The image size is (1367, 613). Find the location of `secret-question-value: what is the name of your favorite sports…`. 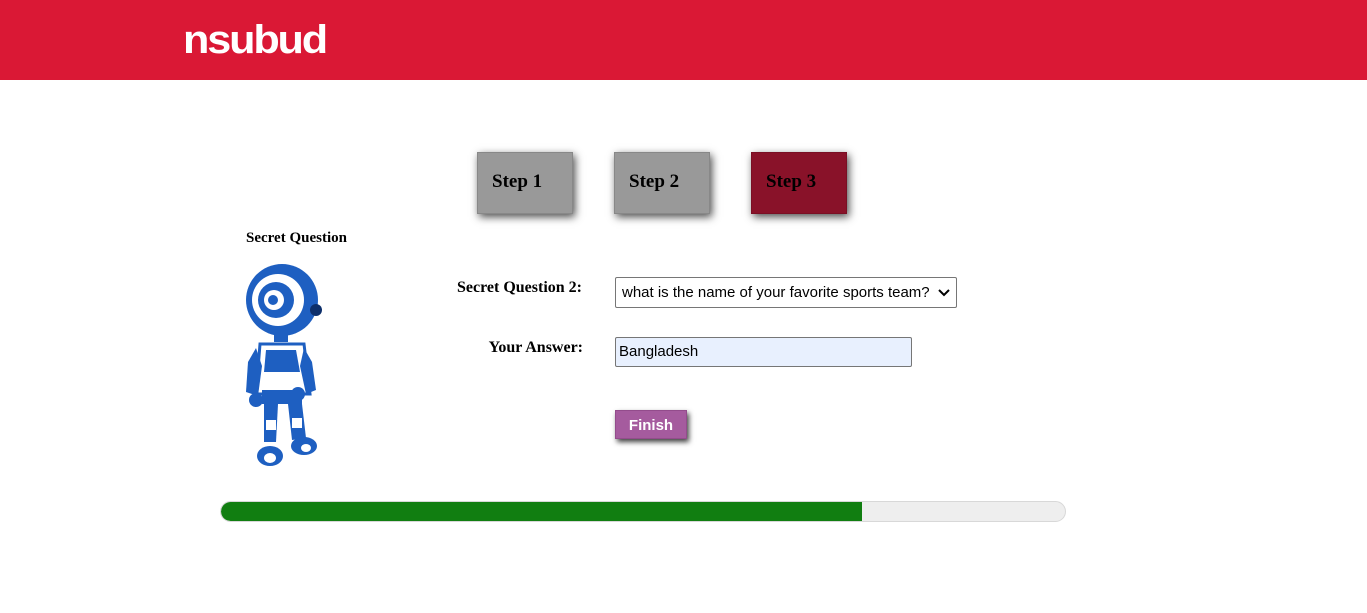

secret-question-value: what is the name of your favorite sports… is located at coordinates (776, 292).